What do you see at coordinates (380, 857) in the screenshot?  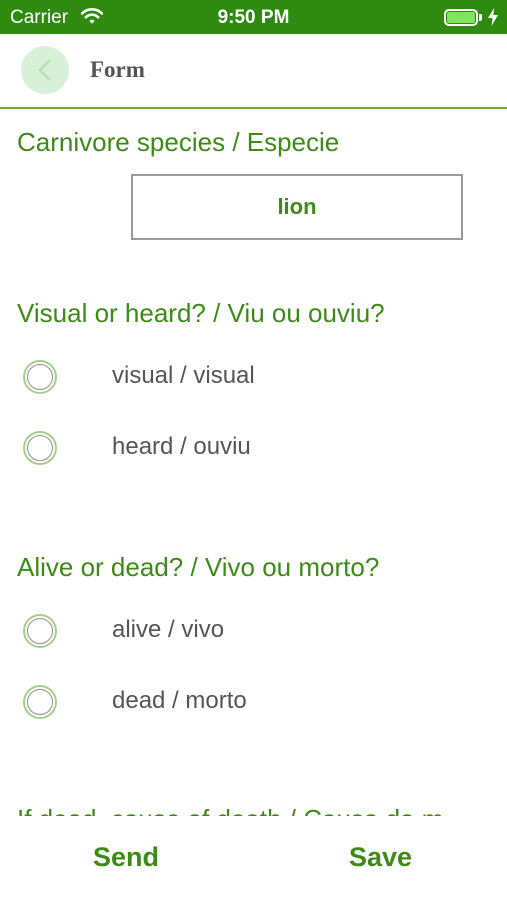 I see `save-button: Save` at bounding box center [380, 857].